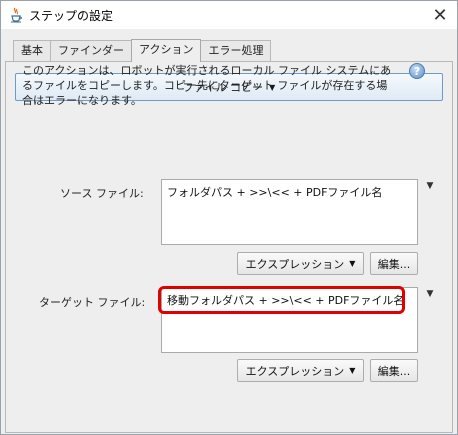 The image size is (458, 435). I want to click on tab-action: アクション, so click(166, 50).